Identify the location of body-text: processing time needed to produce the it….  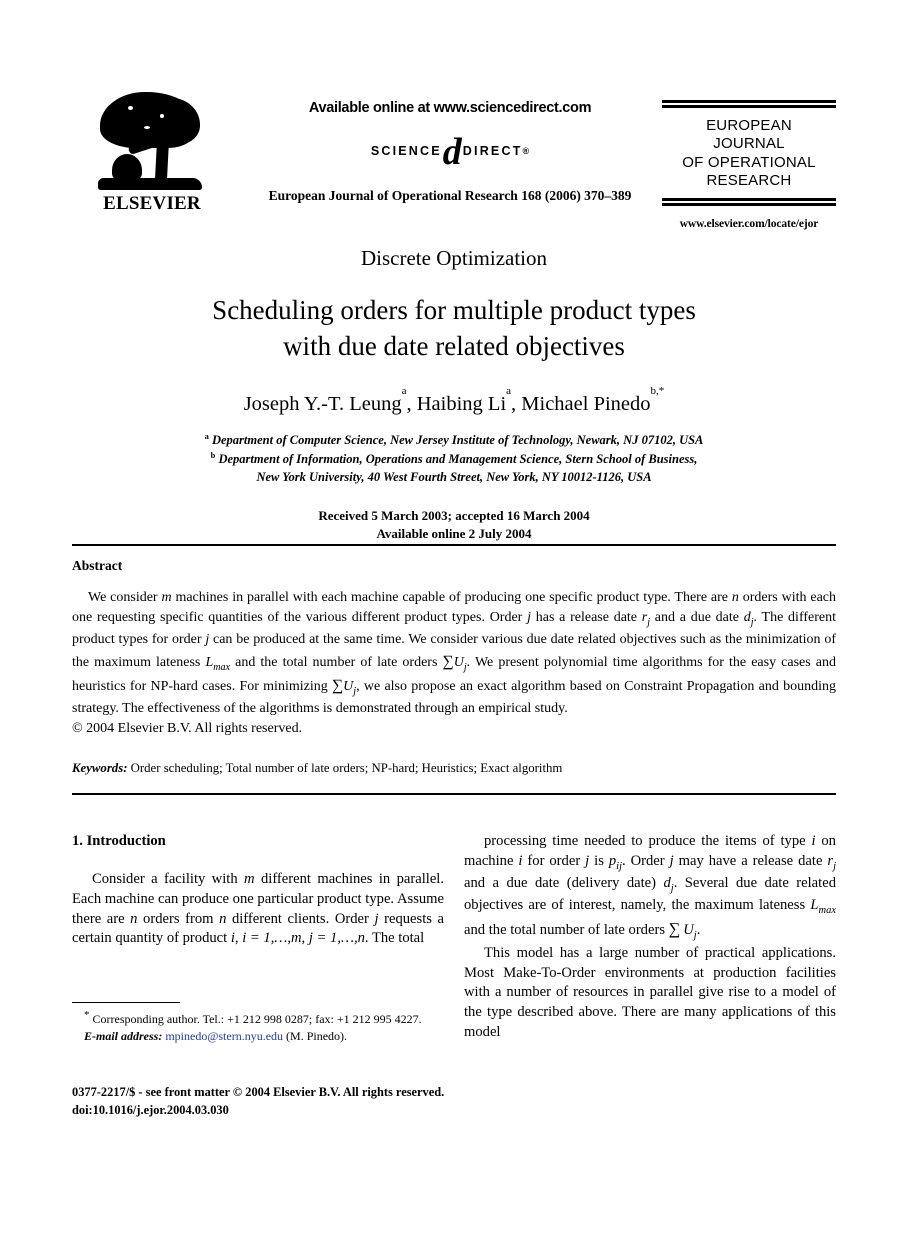
(648, 841).